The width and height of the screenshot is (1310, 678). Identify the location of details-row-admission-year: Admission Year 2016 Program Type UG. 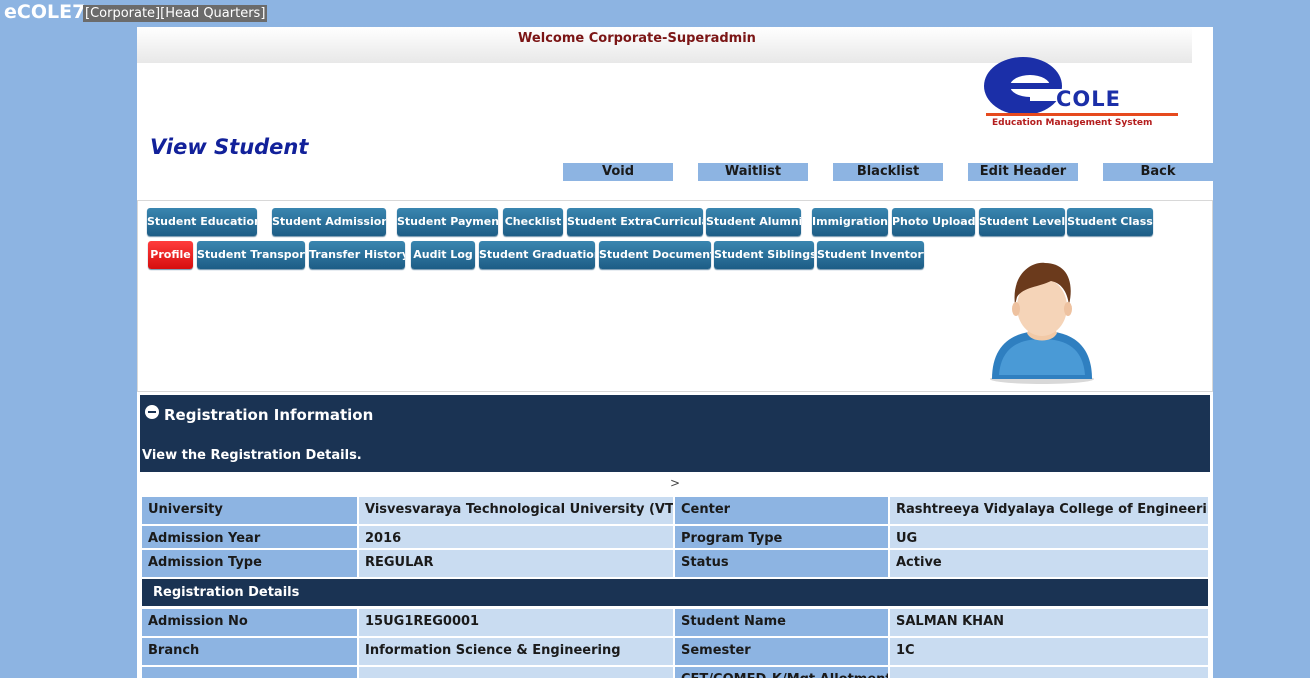
(675, 537).